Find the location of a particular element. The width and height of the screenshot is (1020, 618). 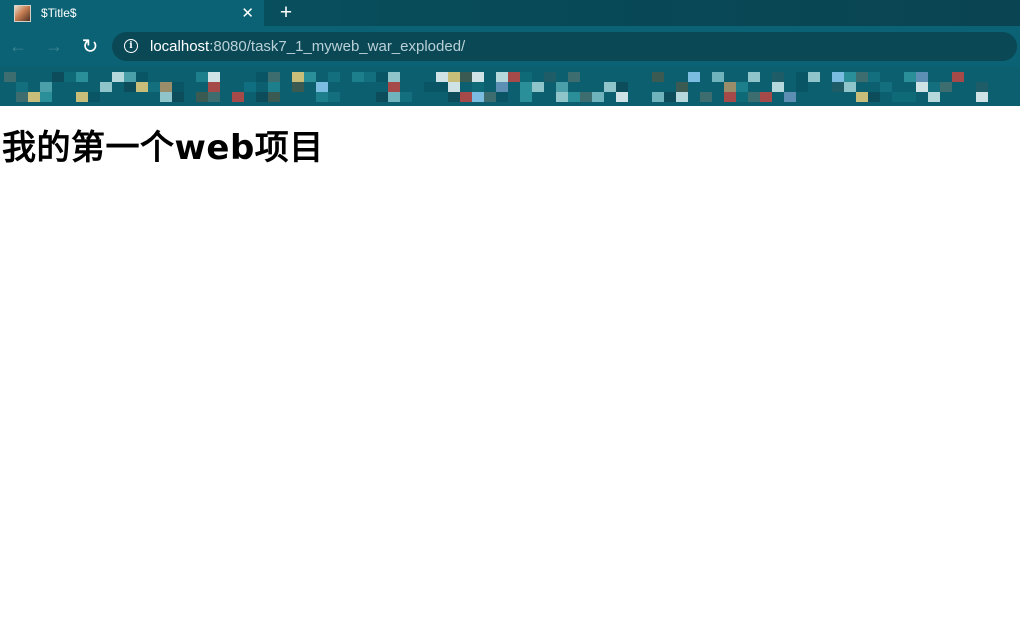

tab-active: $Title$ ✕ is located at coordinates (132, 13).